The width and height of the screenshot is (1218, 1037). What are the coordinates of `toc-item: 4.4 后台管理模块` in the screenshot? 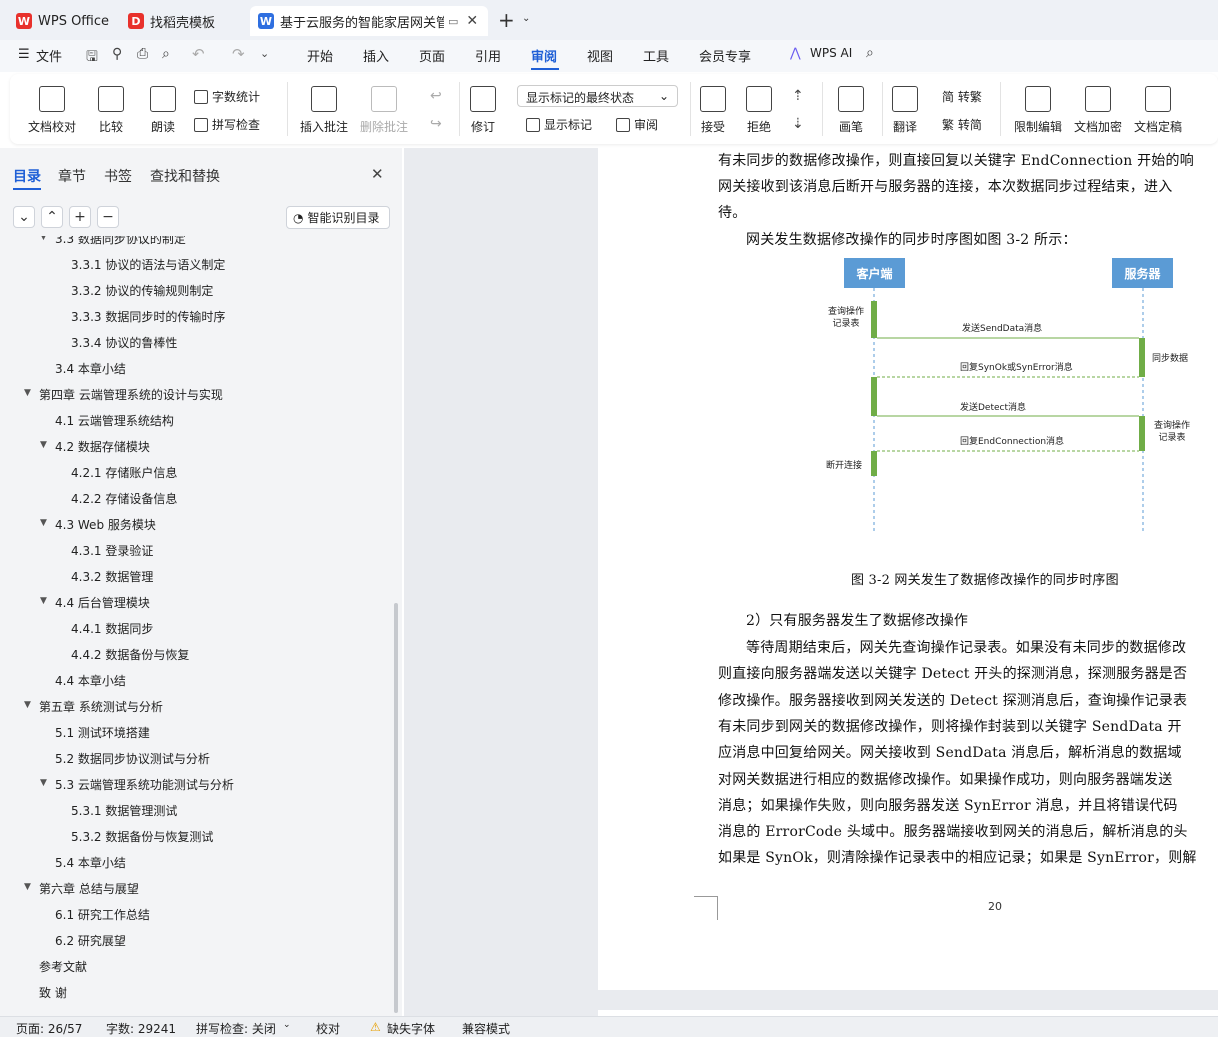 It's located at (102, 602).